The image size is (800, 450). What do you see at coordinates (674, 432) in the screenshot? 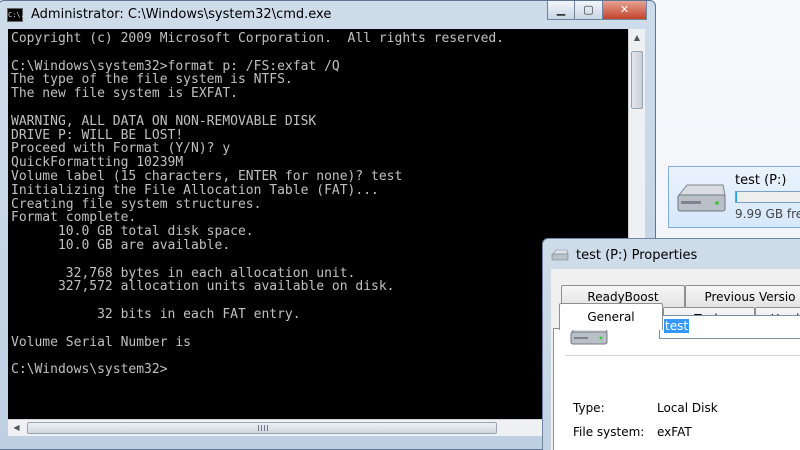
I see `file-system-value: exFAT` at bounding box center [674, 432].